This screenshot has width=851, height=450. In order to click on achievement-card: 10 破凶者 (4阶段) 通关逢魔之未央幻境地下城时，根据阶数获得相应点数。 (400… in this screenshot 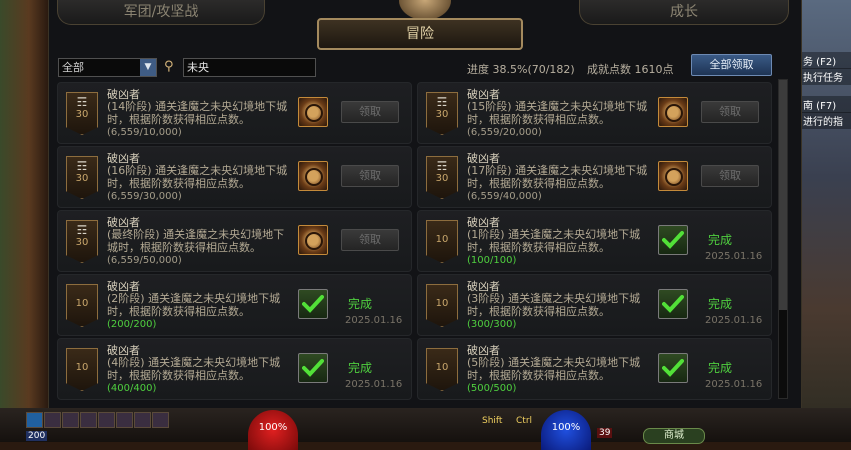, I will do `click(234, 369)`.